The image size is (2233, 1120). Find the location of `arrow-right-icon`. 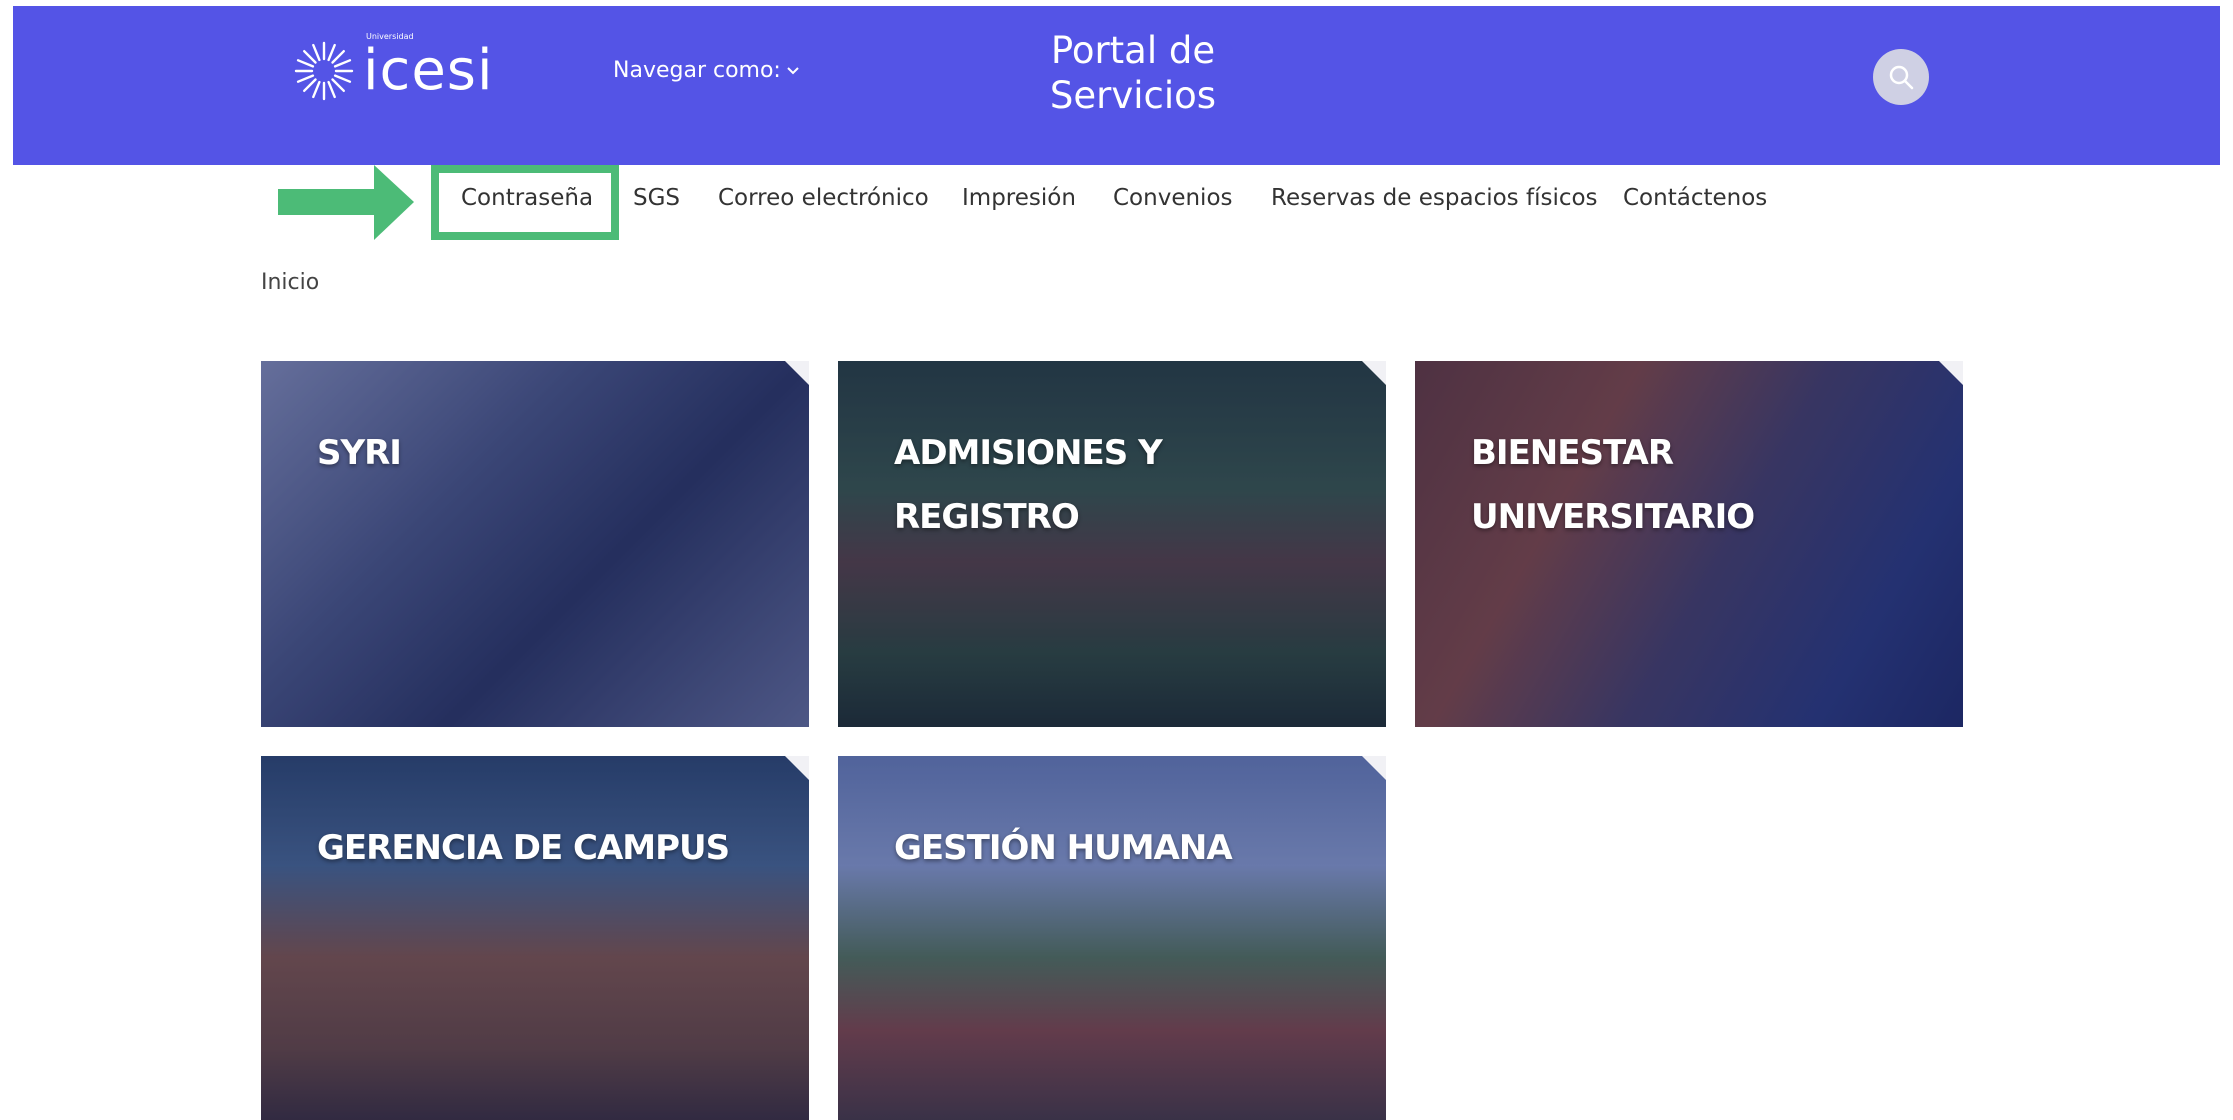

arrow-right-icon is located at coordinates (346, 202).